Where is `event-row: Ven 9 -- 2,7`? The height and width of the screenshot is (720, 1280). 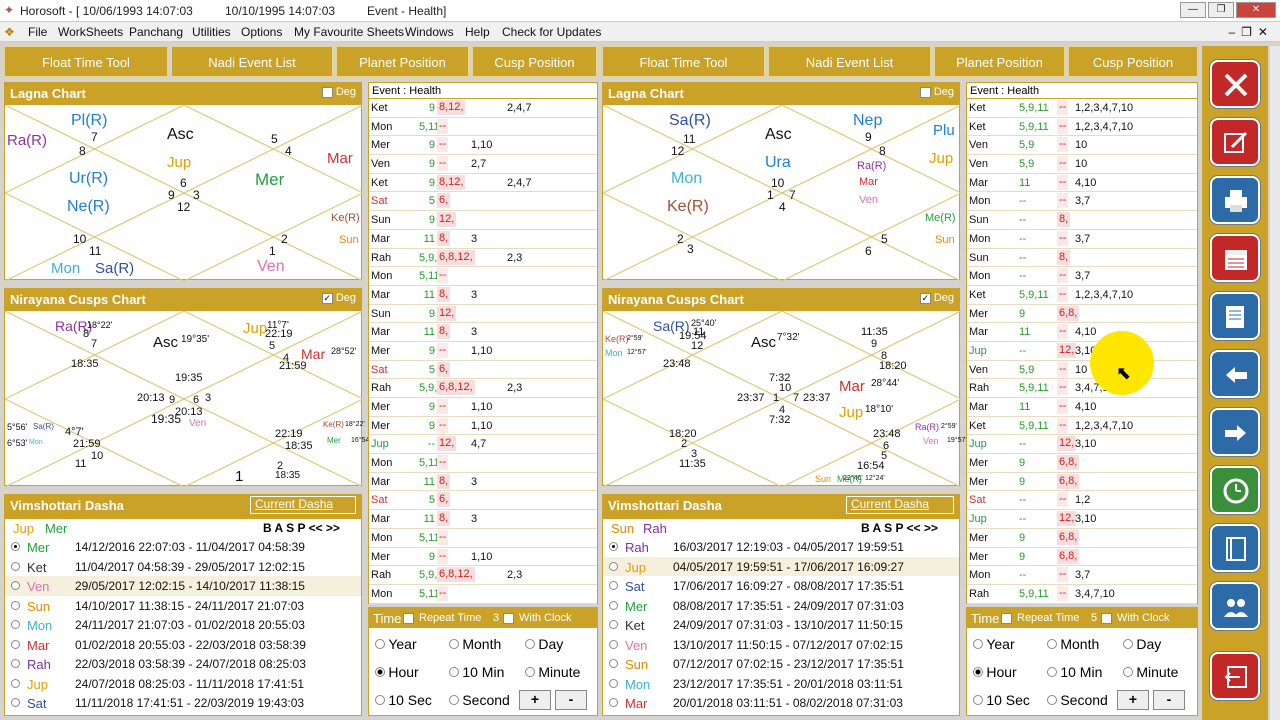 event-row: Ven 9 -- 2,7 is located at coordinates (483, 164).